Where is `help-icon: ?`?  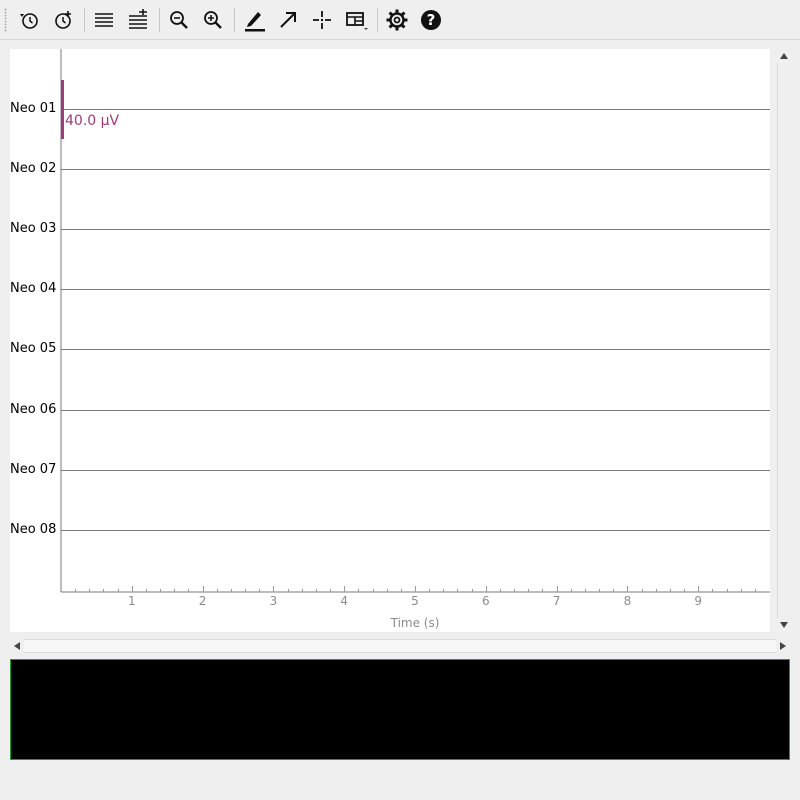 help-icon: ? is located at coordinates (431, 20).